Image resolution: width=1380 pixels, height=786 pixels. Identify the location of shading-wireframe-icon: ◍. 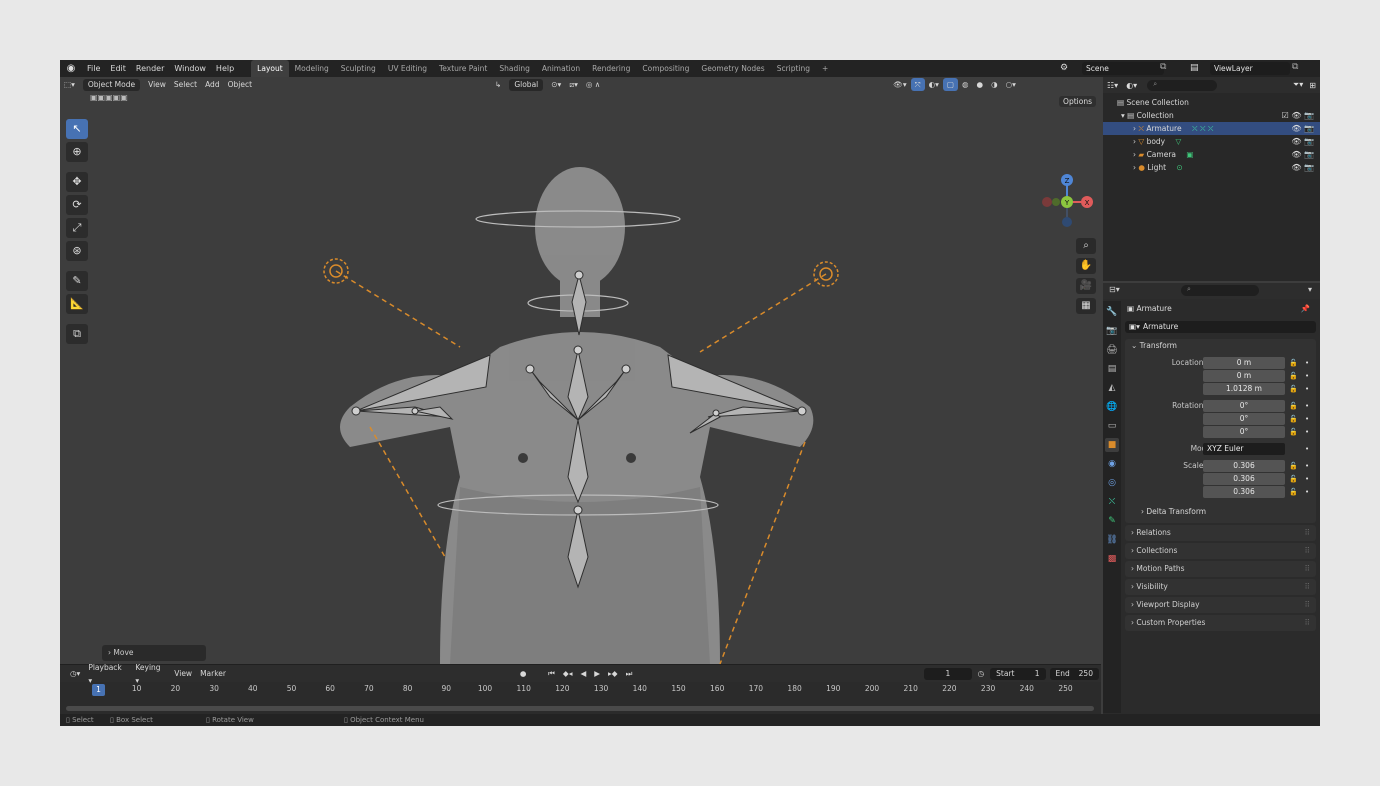
(965, 84).